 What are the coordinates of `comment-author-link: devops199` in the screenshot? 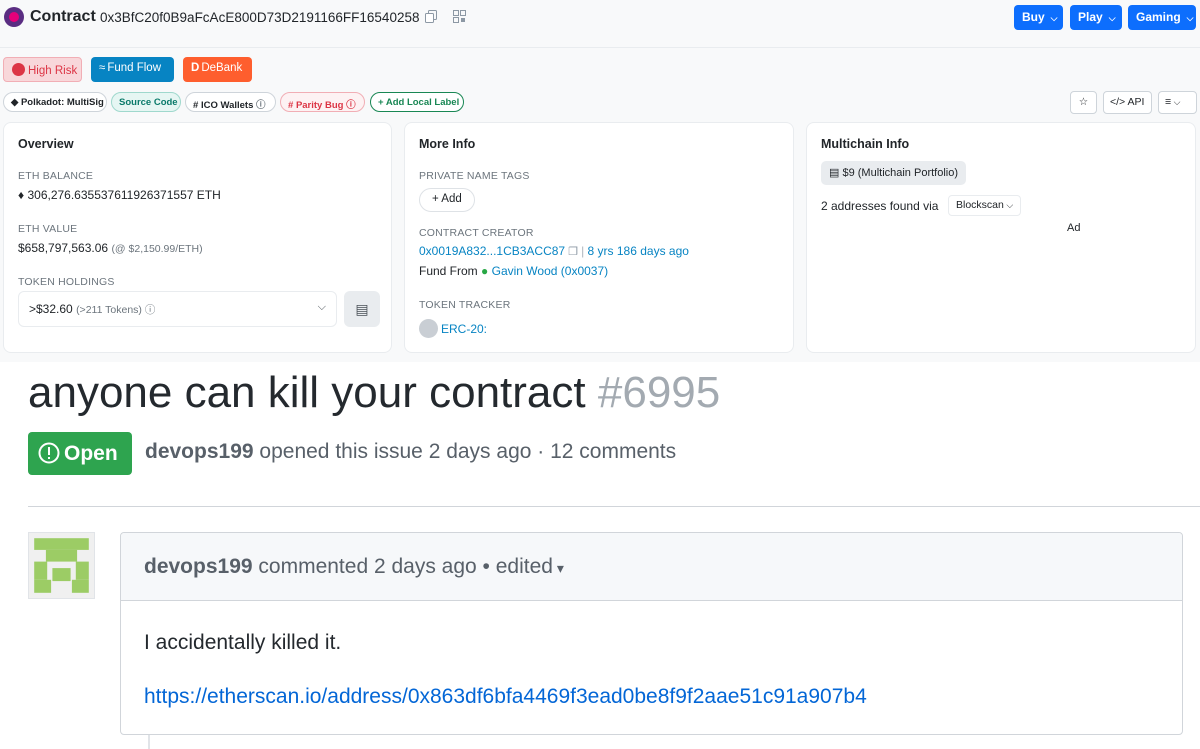 It's located at (198, 566).